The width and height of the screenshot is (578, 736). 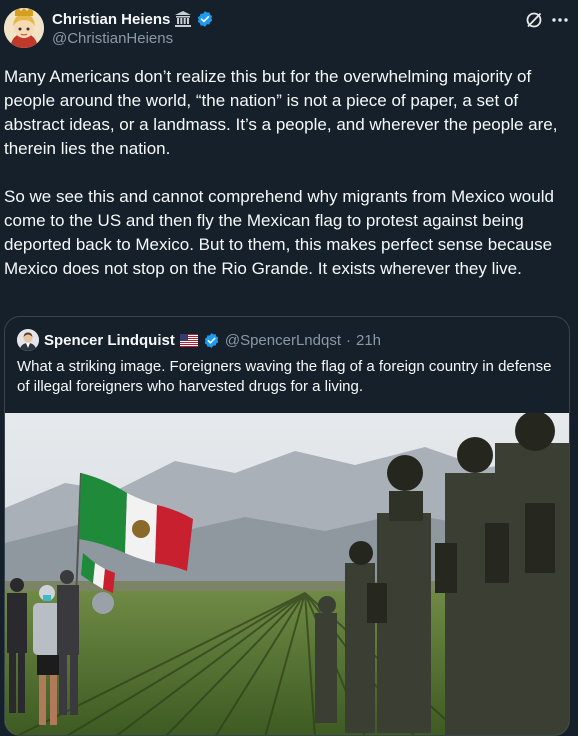 What do you see at coordinates (560, 20) in the screenshot?
I see `more-icon` at bounding box center [560, 20].